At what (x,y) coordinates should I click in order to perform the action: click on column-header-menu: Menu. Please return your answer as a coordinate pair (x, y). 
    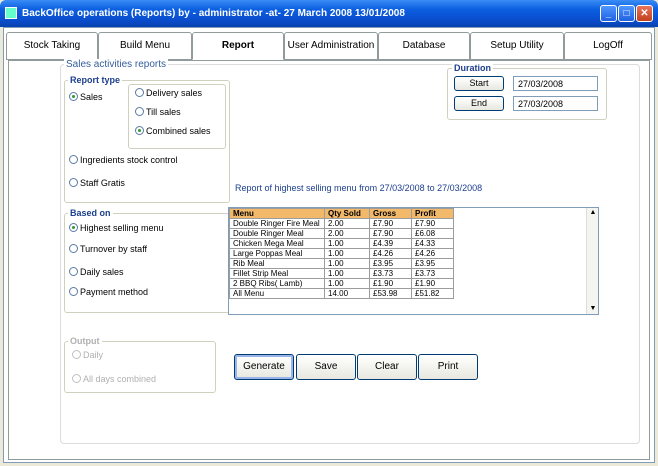
    Looking at the image, I should click on (277, 213).